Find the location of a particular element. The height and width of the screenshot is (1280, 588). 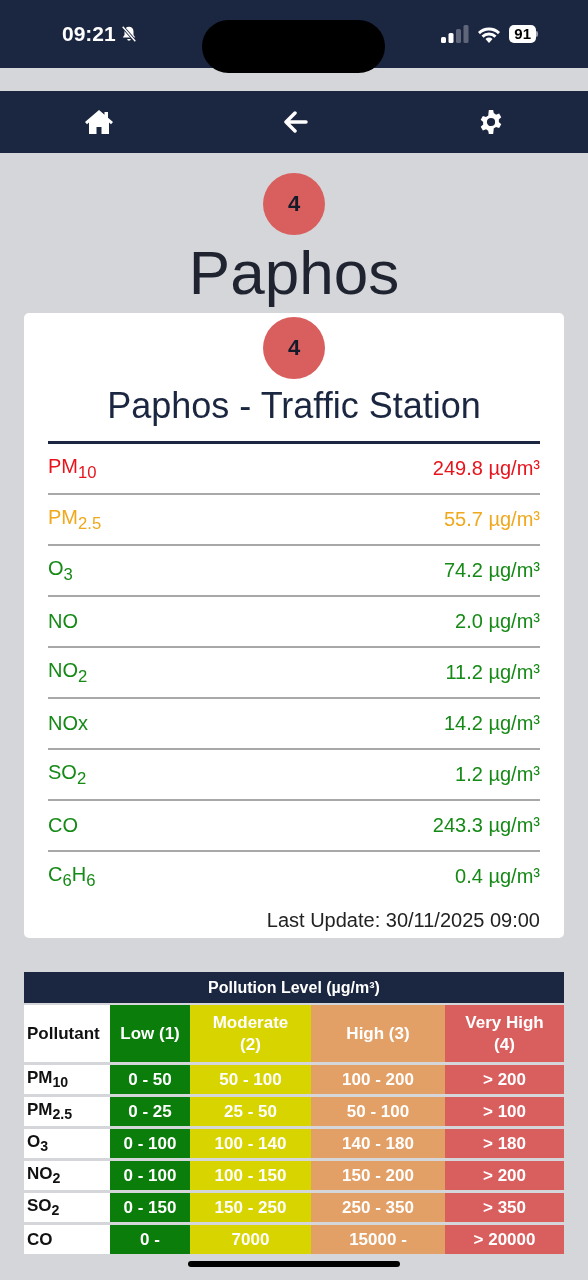

pollutant-value: 1.2 µg/m³ is located at coordinates (497, 774).